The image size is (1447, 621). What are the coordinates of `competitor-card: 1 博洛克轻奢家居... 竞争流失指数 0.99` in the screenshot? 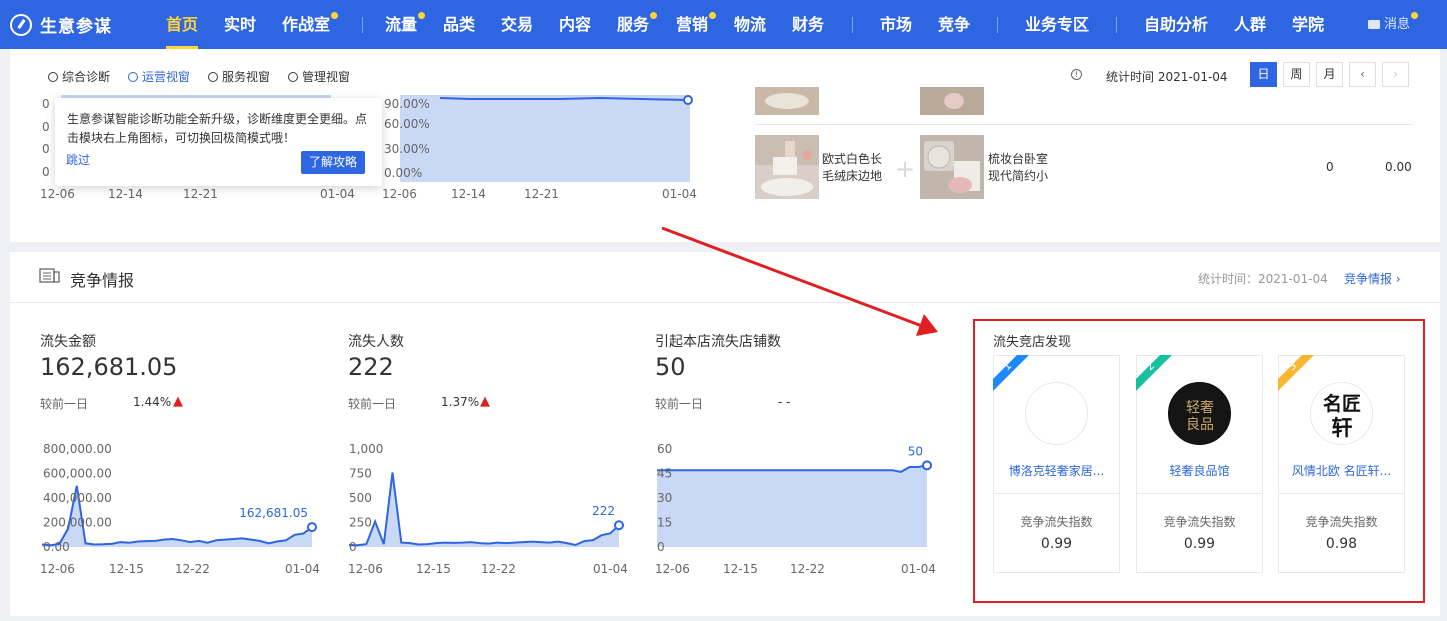 It's located at (1056, 464).